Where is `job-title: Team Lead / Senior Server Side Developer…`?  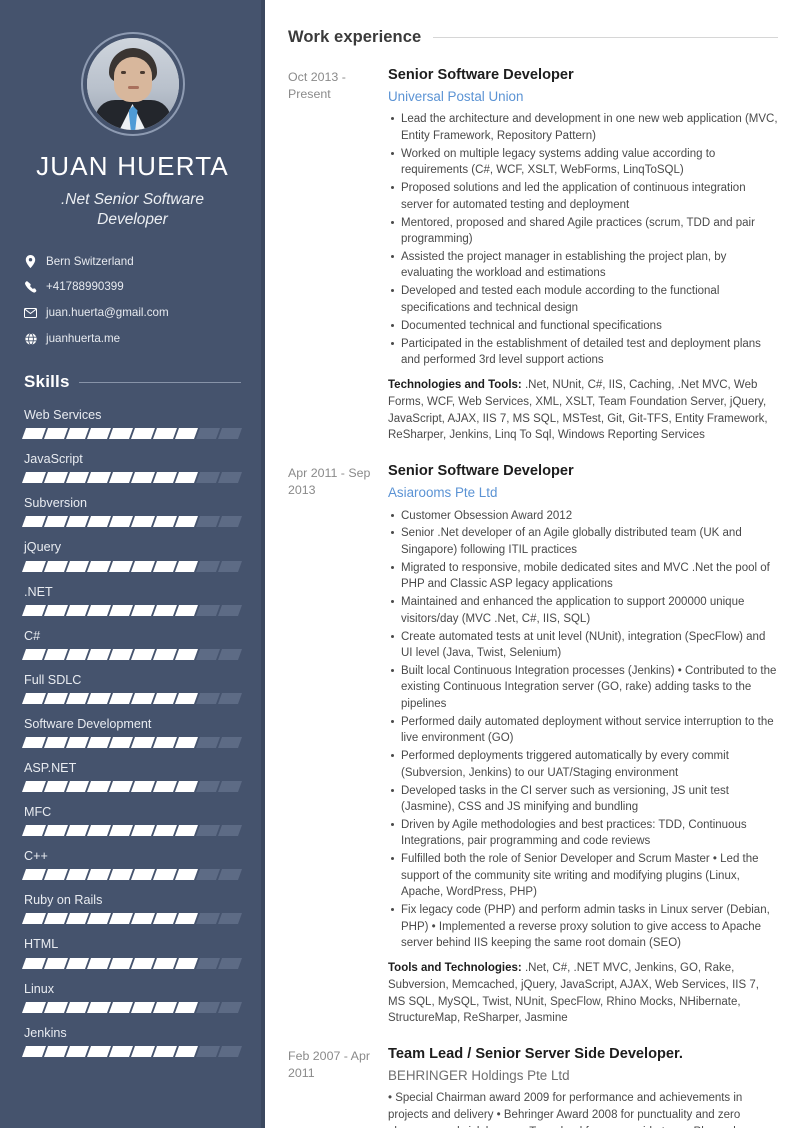
job-title: Team Lead / Senior Server Side Developer… is located at coordinates (535, 1054).